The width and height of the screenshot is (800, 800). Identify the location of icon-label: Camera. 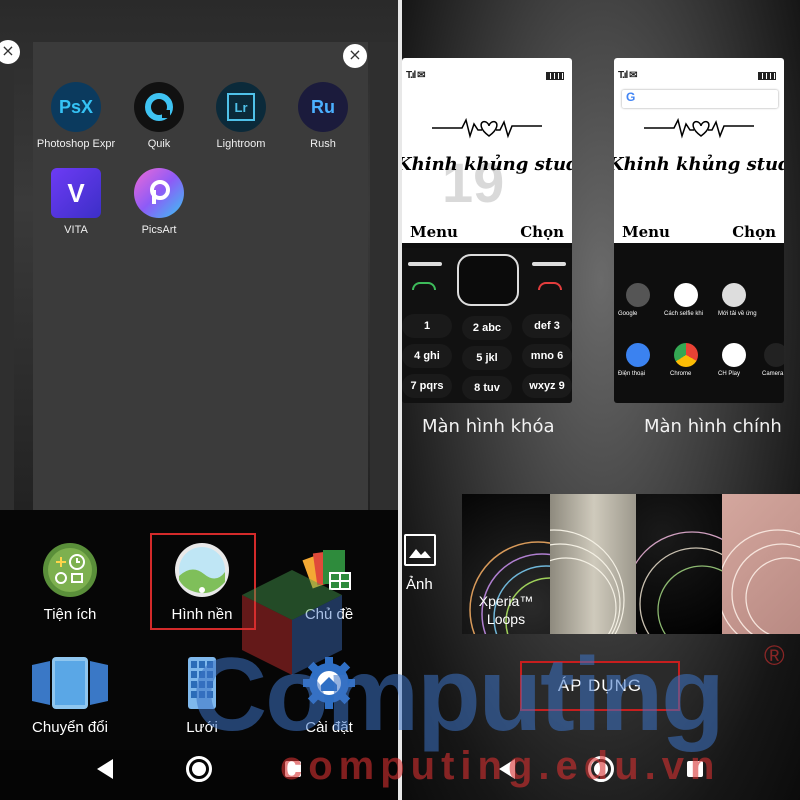
(773, 374).